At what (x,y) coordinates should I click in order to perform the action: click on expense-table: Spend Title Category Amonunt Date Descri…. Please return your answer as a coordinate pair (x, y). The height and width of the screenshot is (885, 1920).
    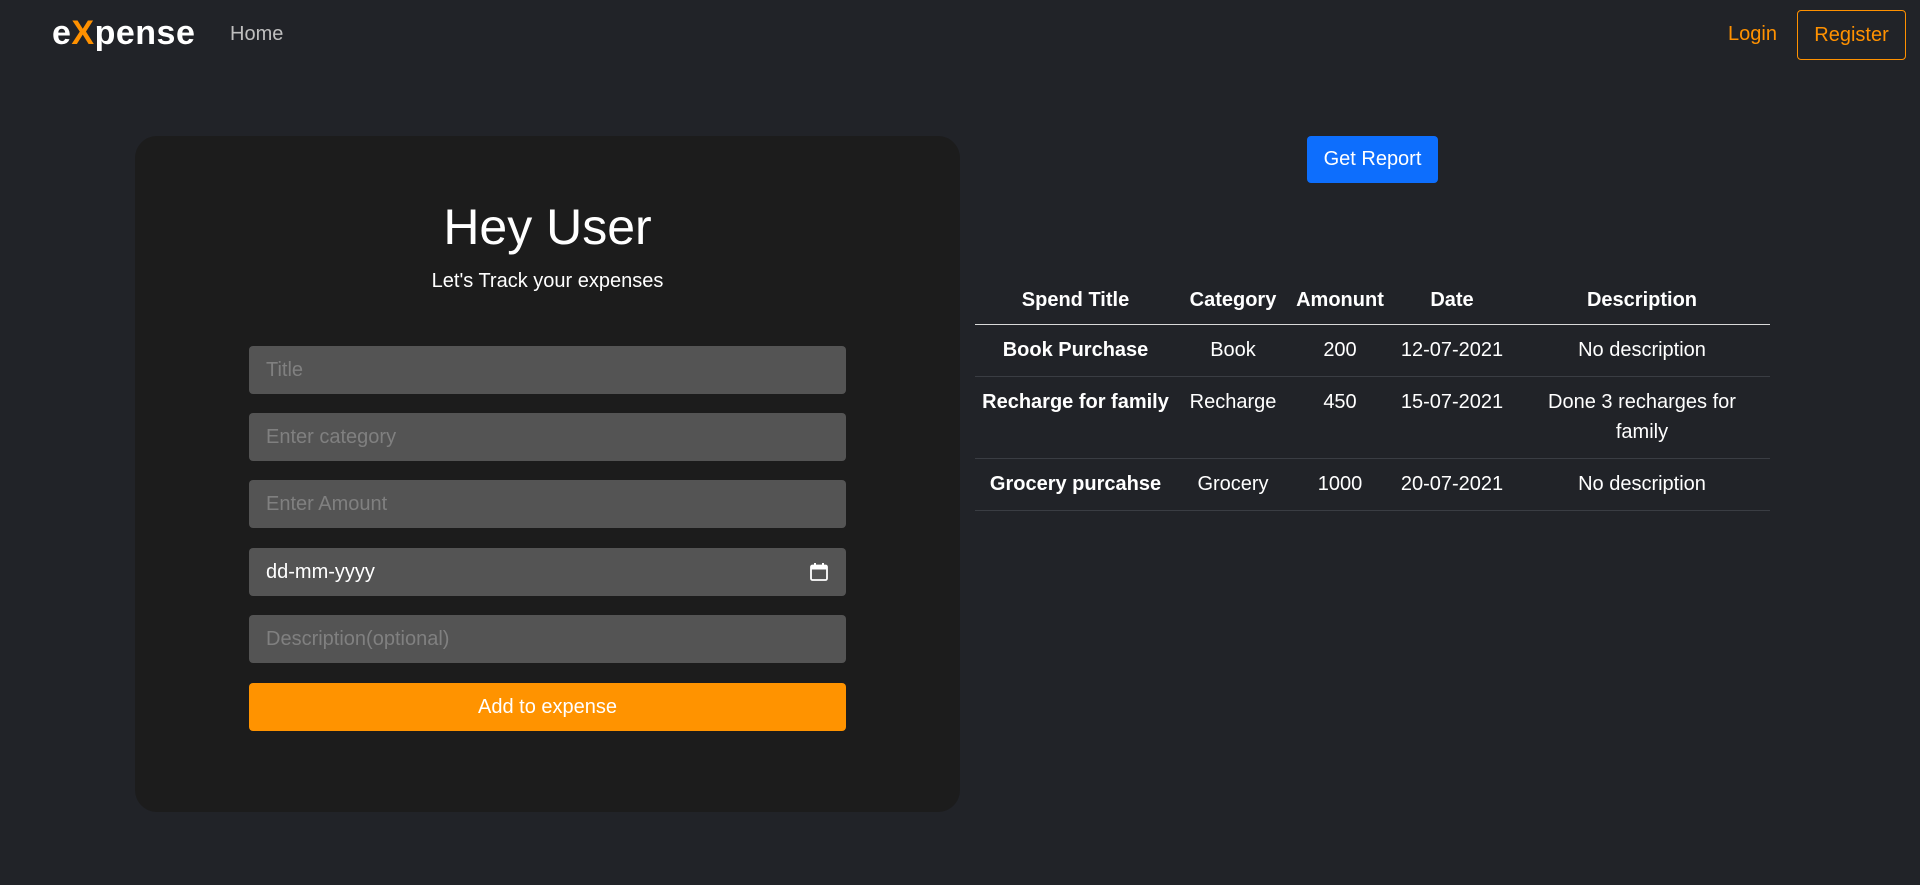
    Looking at the image, I should click on (1372, 394).